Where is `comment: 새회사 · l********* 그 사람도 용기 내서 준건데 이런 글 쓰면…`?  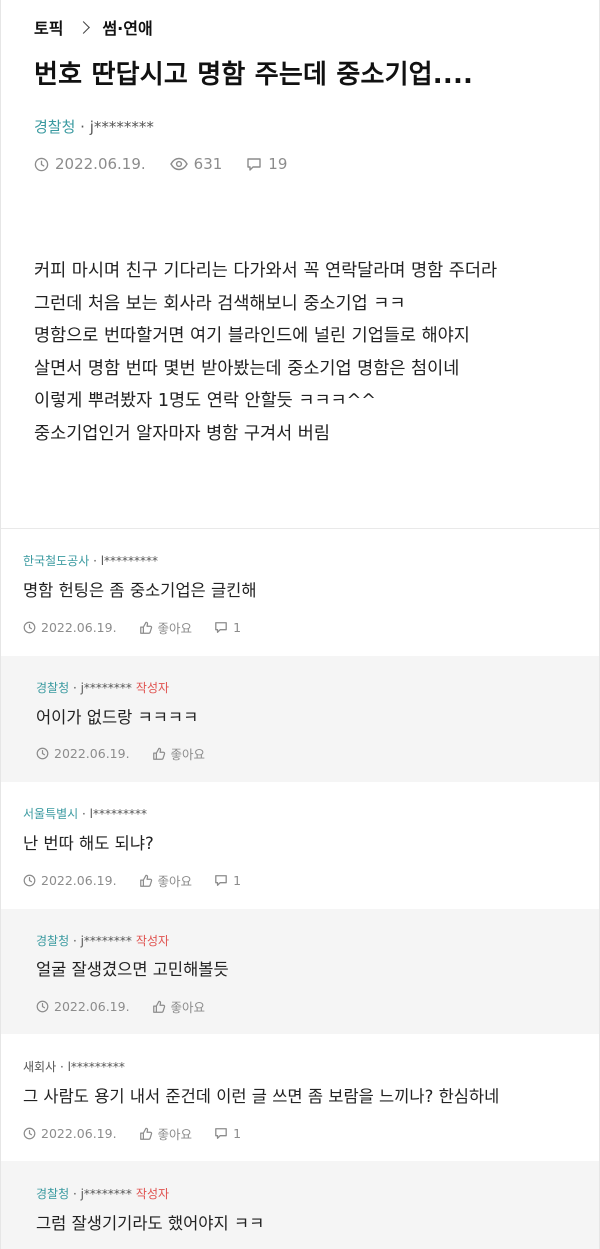
comment: 새회사 · l********* 그 사람도 용기 내서 준건데 이런 글 쓰면… is located at coordinates (300, 1097).